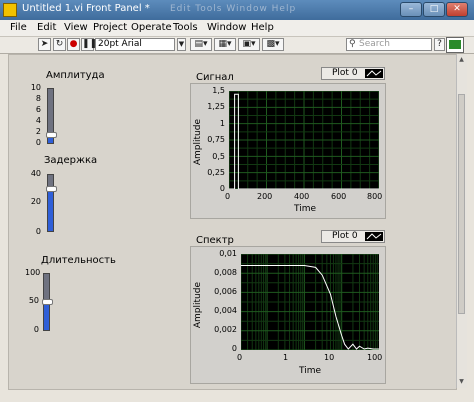 This screenshot has width=474, height=402. I want to click on delay-slider-thumb, so click(51, 189).